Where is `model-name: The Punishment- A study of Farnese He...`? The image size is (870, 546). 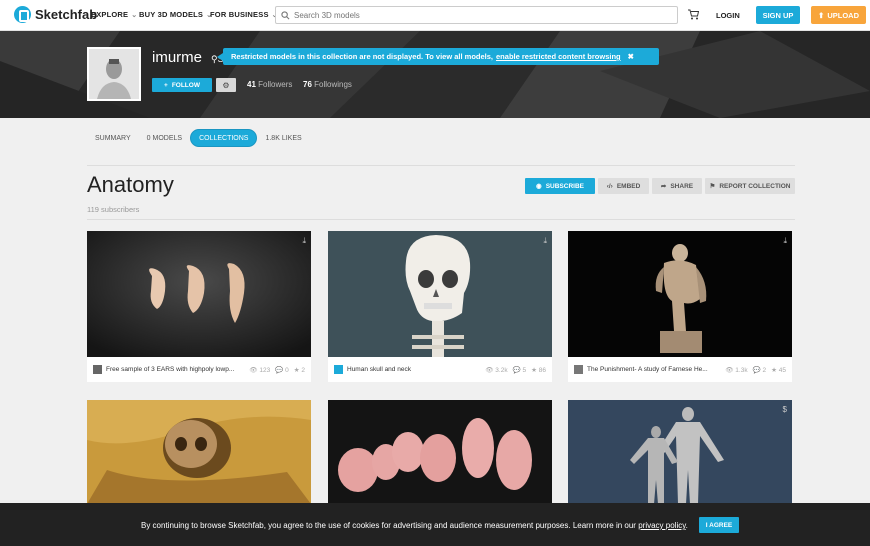 model-name: The Punishment- A study of Farnese He... is located at coordinates (653, 369).